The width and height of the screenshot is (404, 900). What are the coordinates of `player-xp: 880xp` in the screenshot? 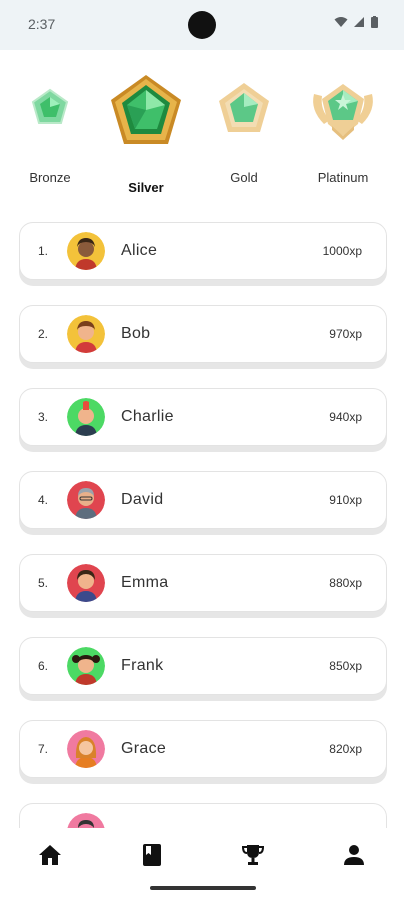 It's located at (345, 583).